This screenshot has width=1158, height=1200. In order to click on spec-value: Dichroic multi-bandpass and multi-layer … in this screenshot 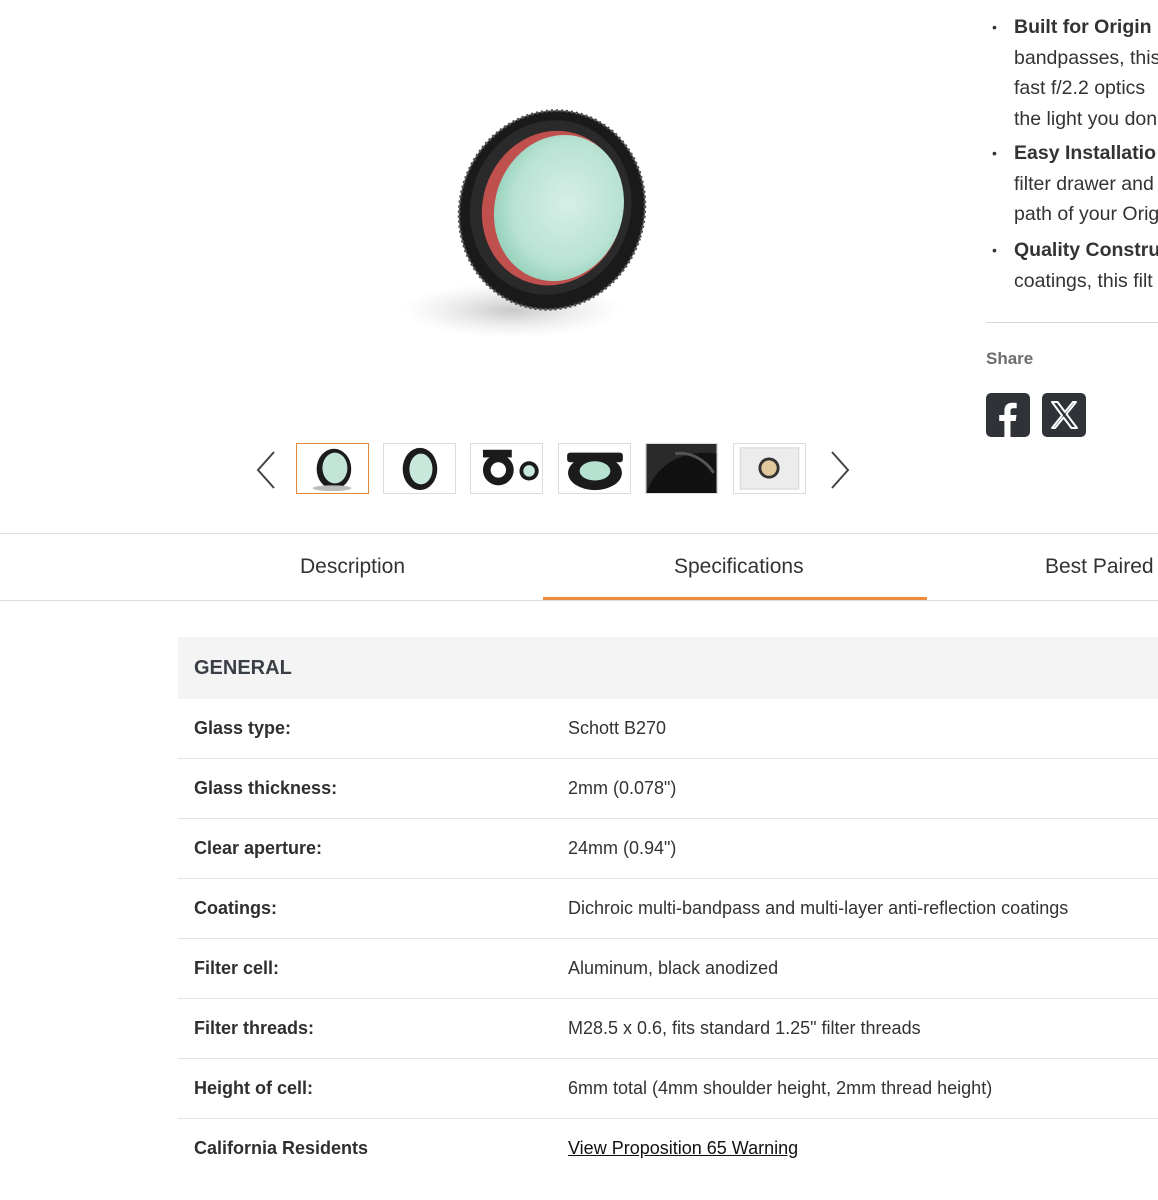, I will do `click(818, 908)`.